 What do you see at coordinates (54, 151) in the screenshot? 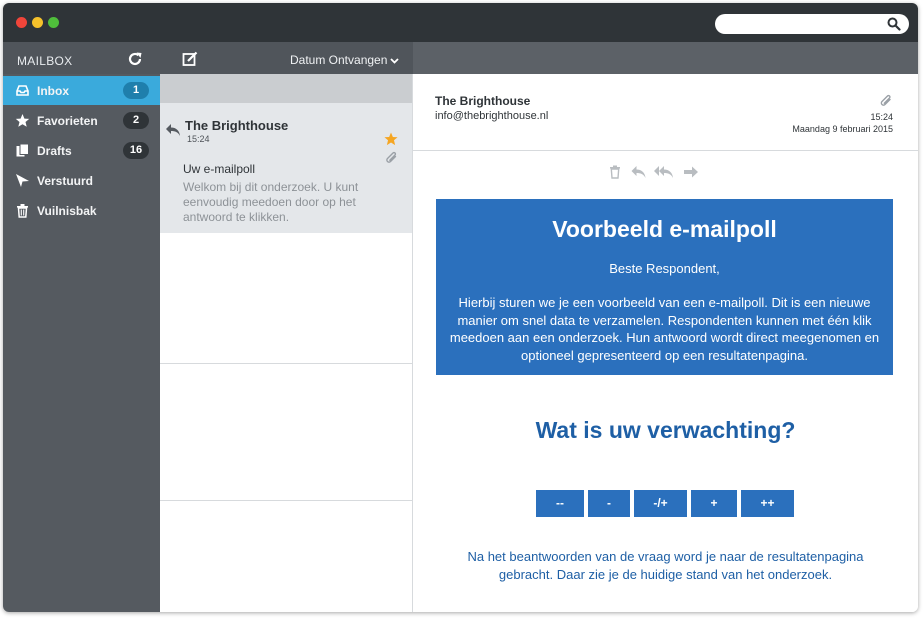
I see `sidebar-item-label: Drafts` at bounding box center [54, 151].